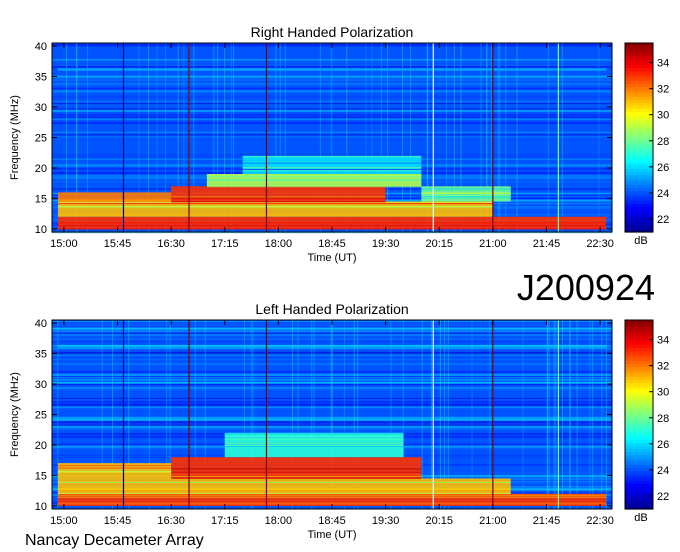 The image size is (680, 552). I want to click on colorbar-tick-label: 30, so click(663, 393).